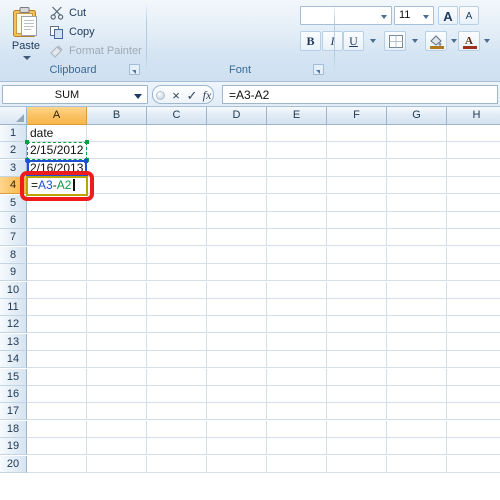 Image resolution: width=500 pixels, height=500 pixels. I want to click on cell-D8, so click(237, 255).